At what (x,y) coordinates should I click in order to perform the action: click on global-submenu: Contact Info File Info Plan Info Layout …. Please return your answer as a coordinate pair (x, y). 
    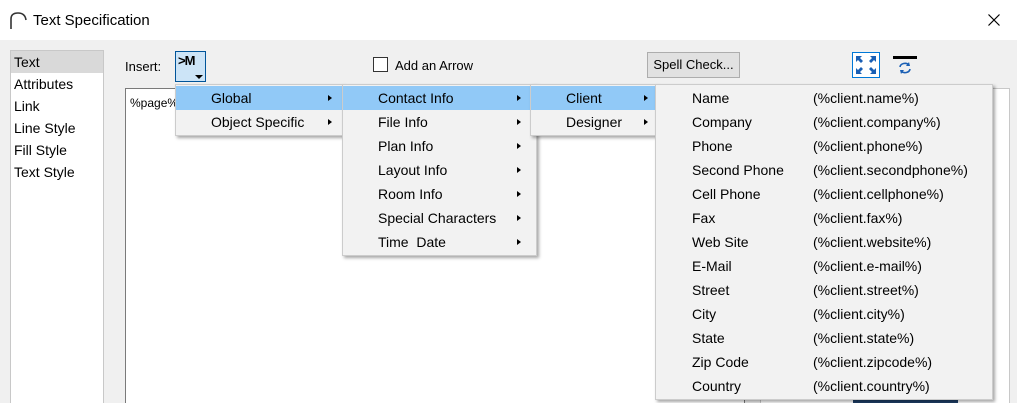
    Looking at the image, I should click on (439, 170).